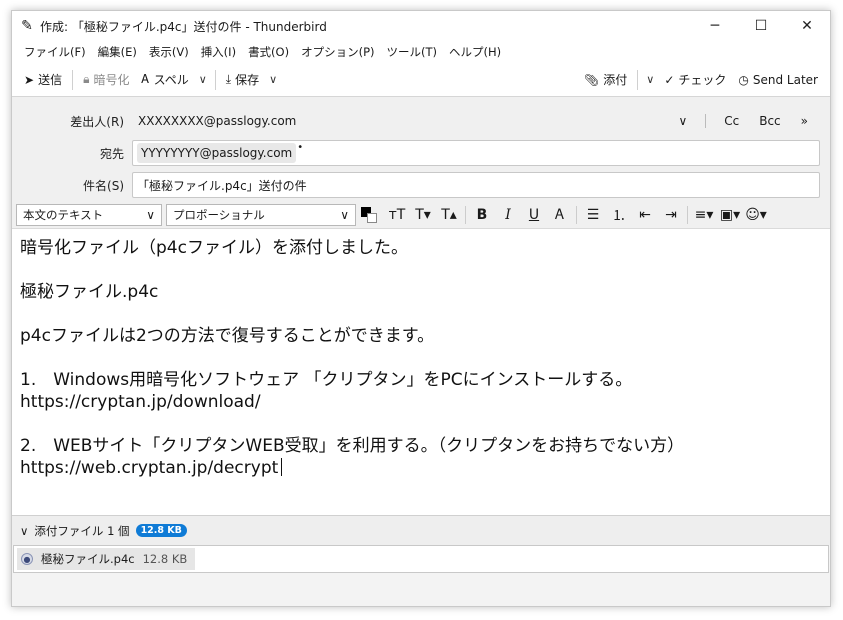 The image size is (843, 620). I want to click on menu-format: 書式(O), so click(268, 52).